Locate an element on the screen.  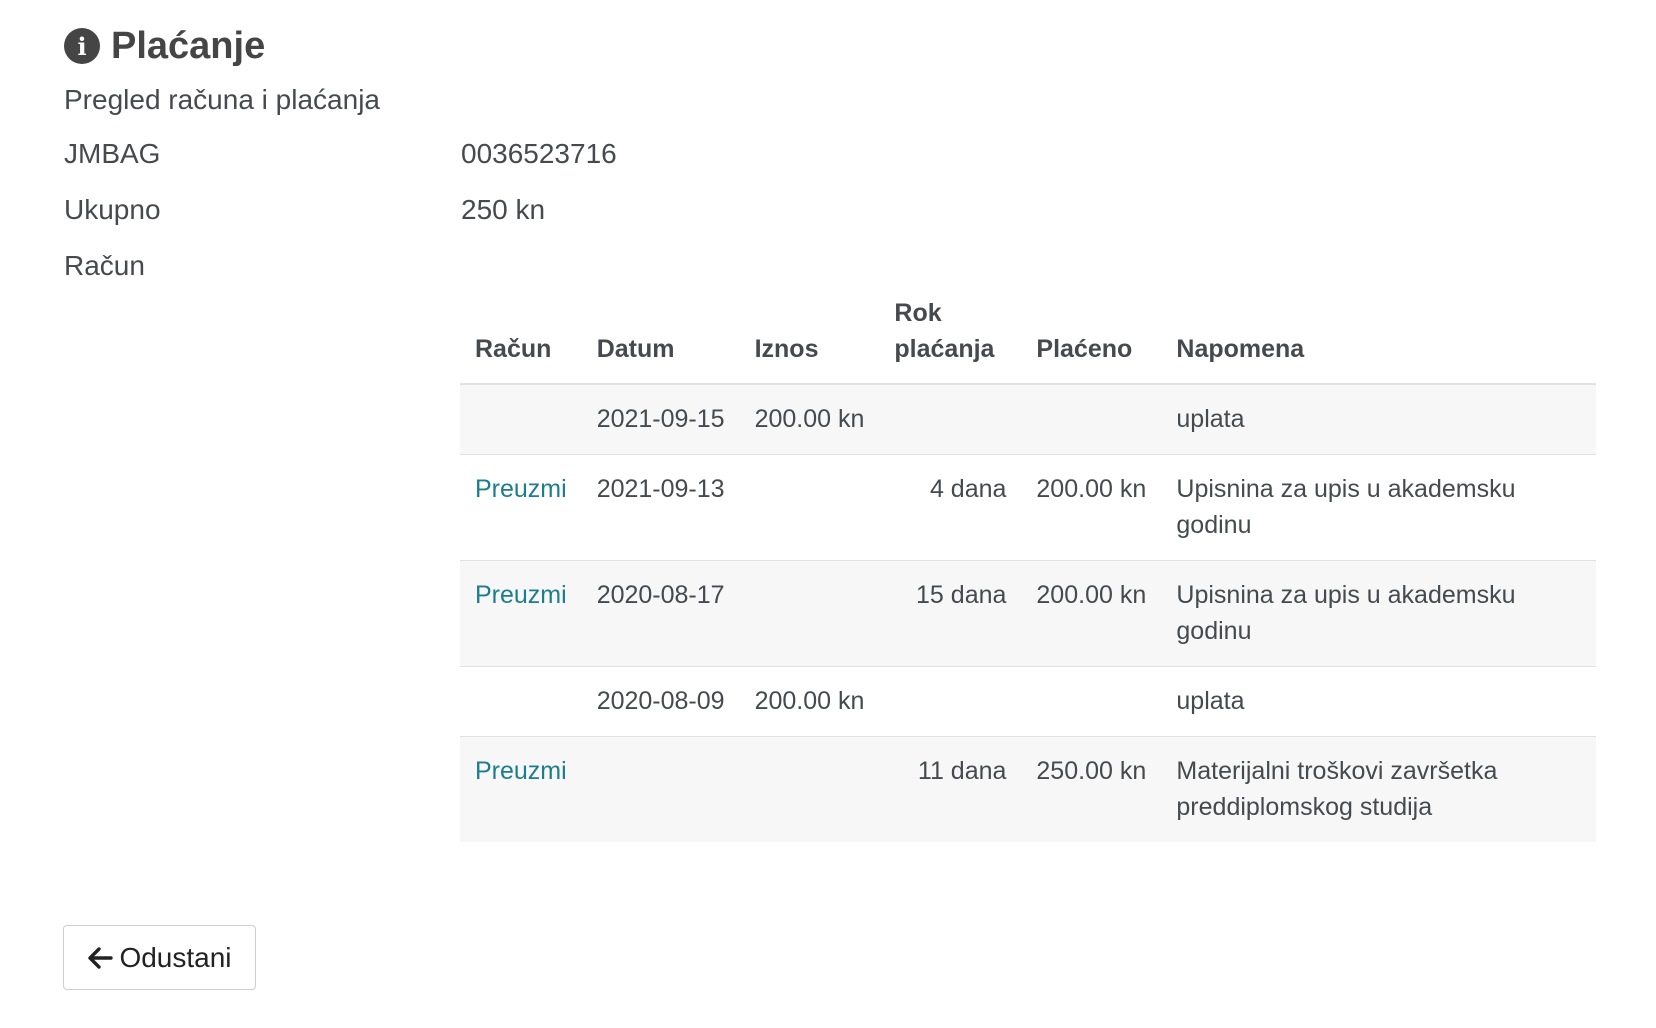
info-circle-icon: i is located at coordinates (82, 46).